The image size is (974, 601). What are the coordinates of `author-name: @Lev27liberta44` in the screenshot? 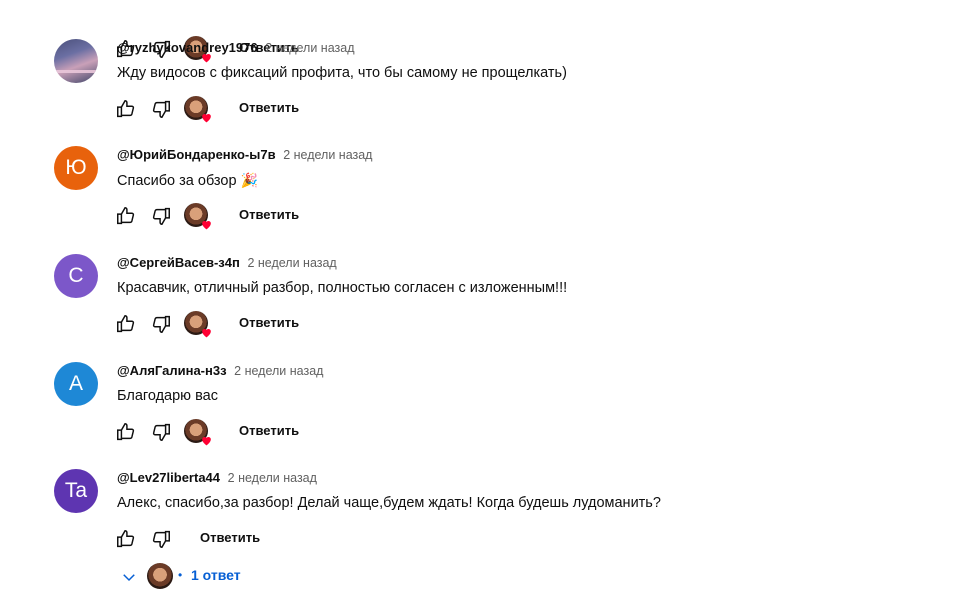 It's located at (168, 477).